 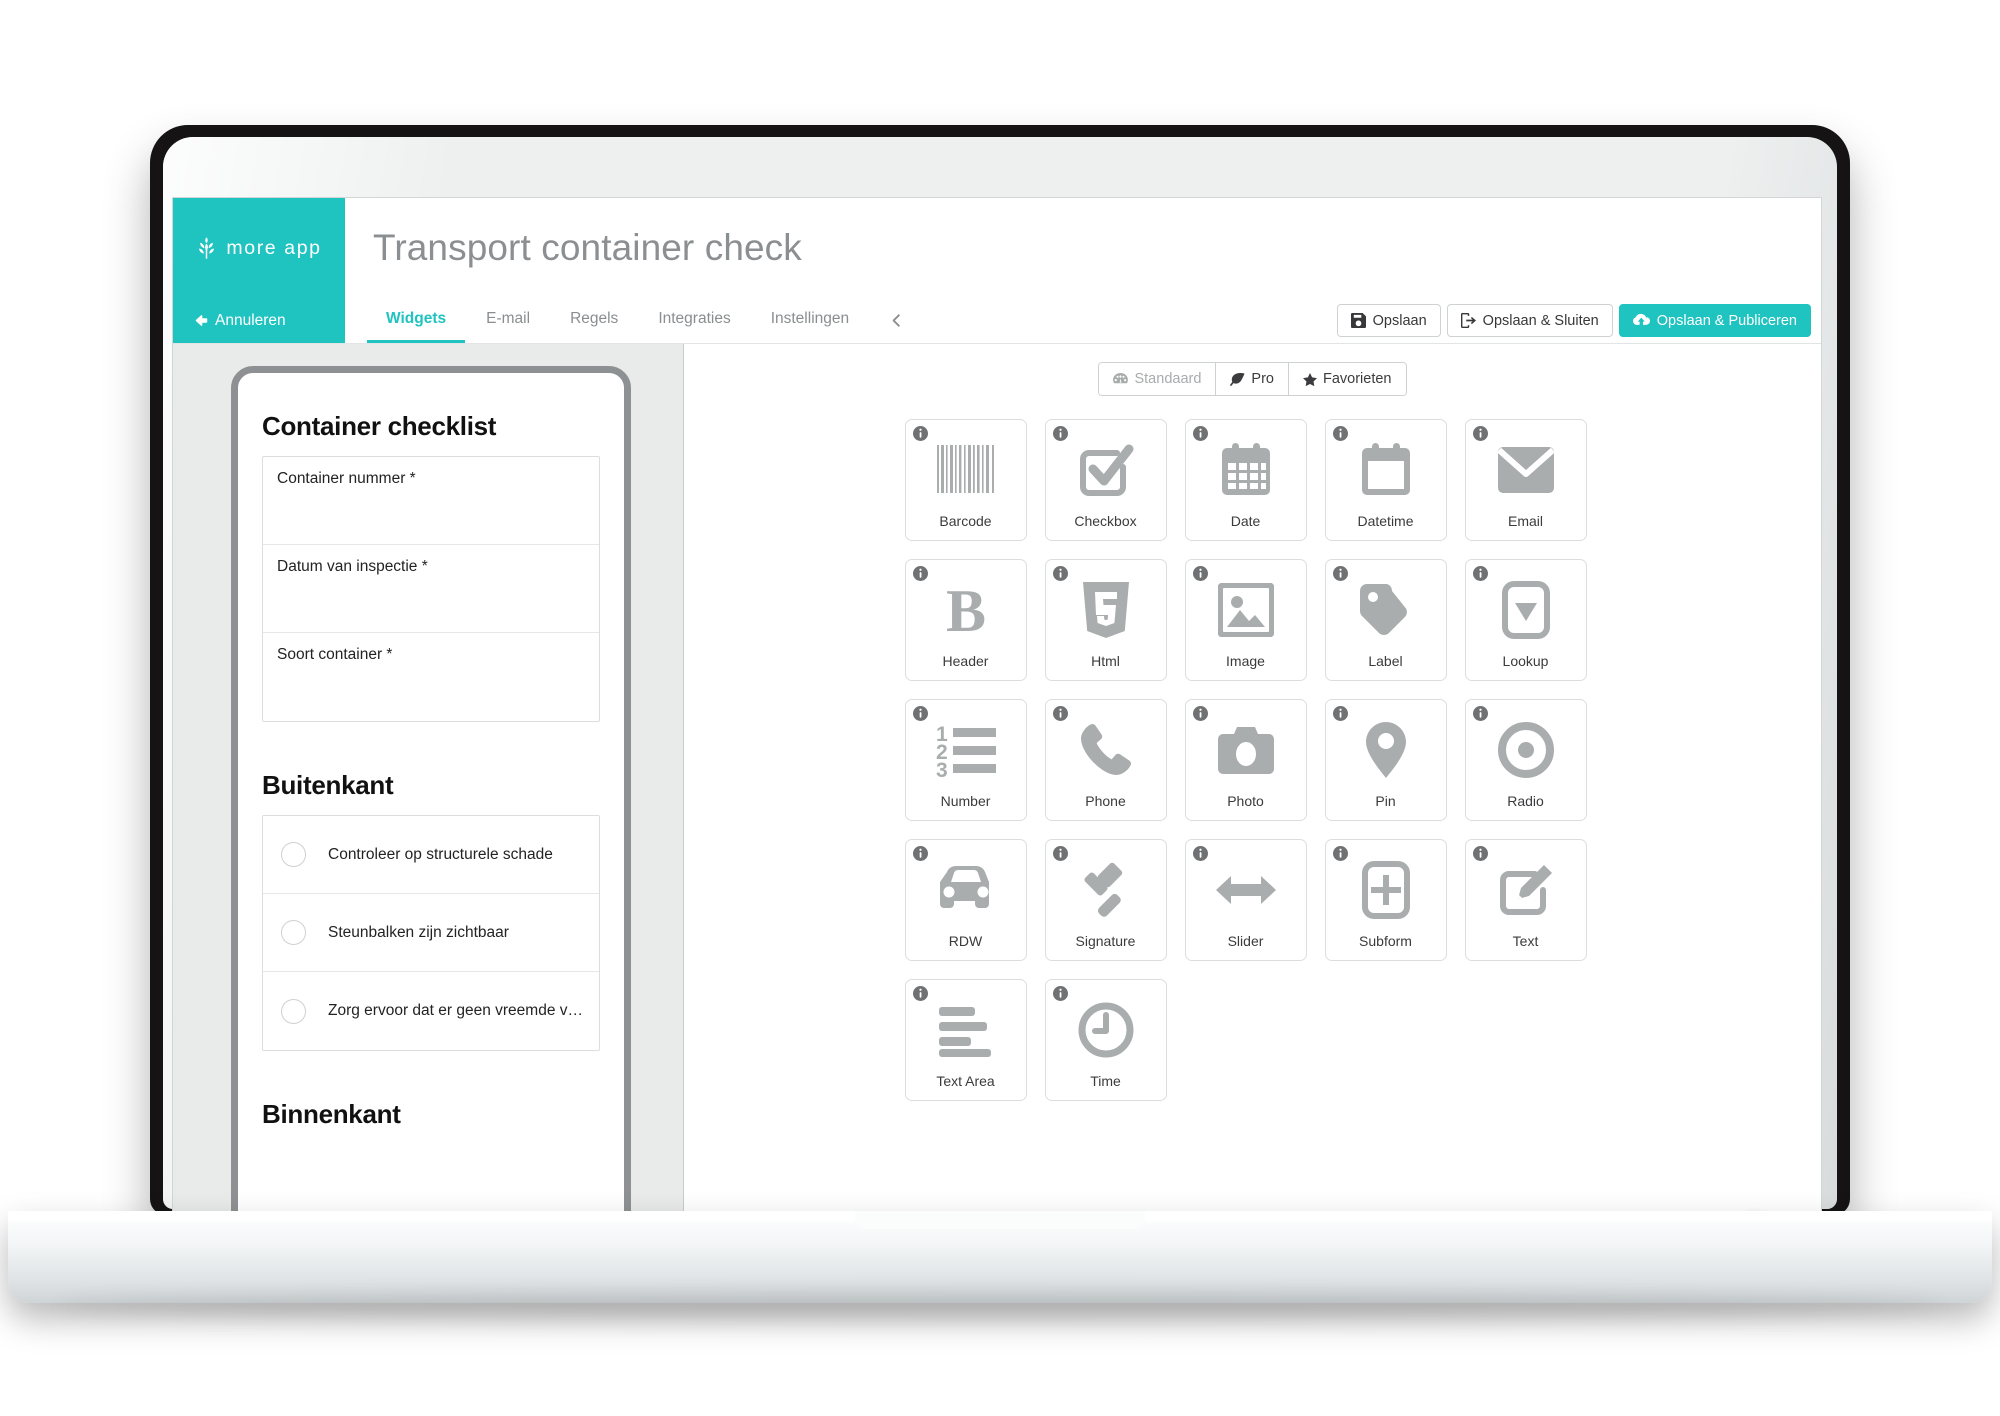 I want to click on widget-filter-group: Standaard Pro Favorieten, so click(x=1252, y=379).